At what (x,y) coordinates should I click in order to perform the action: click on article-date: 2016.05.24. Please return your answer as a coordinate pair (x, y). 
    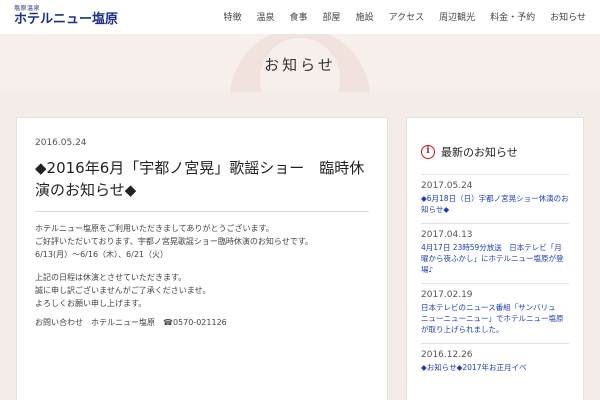
    Looking at the image, I should click on (61, 143).